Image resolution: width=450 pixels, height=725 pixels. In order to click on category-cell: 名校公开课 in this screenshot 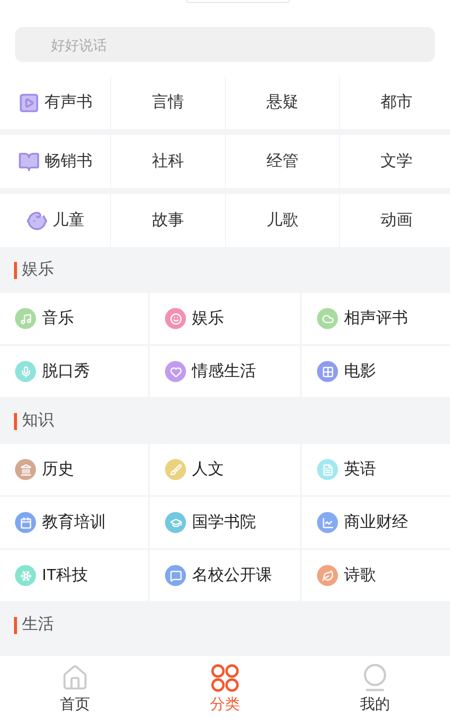, I will do `click(225, 575)`.